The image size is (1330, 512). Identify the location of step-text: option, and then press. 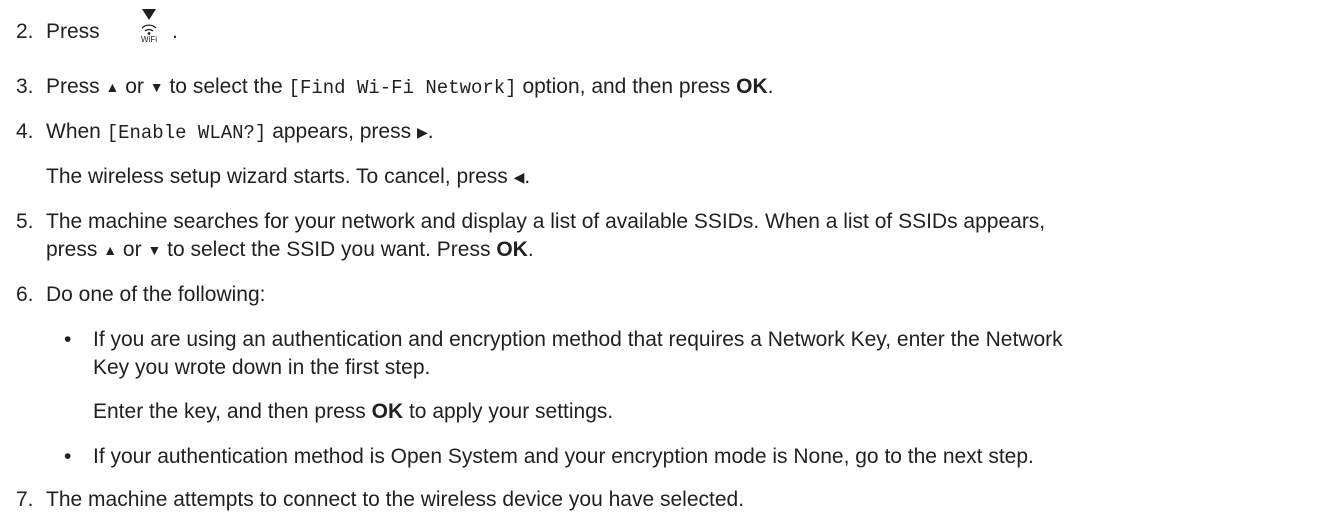
(626, 86).